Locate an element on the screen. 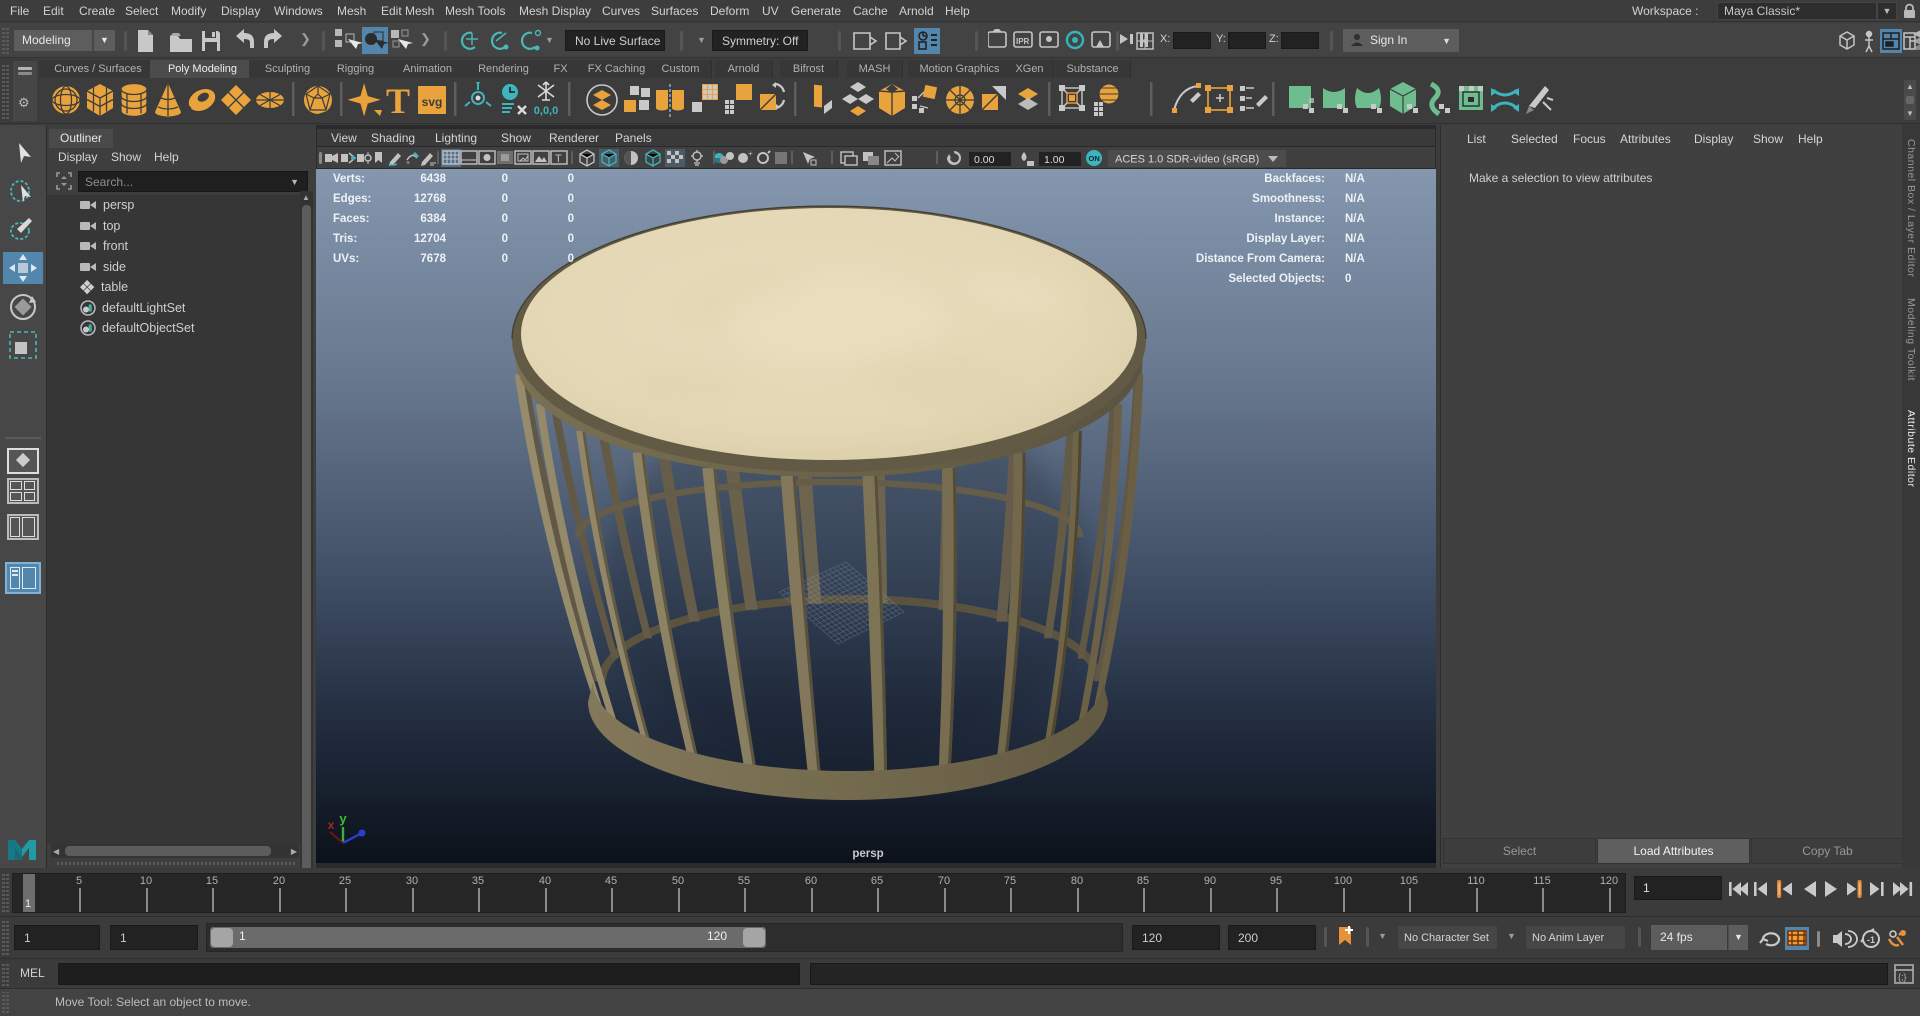 The width and height of the screenshot is (1920, 1016). svg-text: svg is located at coordinates (432, 102).